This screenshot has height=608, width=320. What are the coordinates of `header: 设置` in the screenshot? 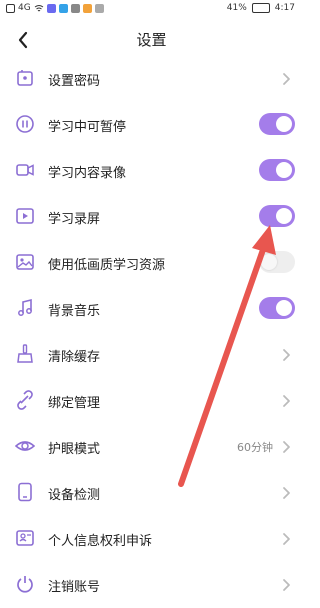 It's located at (151, 40).